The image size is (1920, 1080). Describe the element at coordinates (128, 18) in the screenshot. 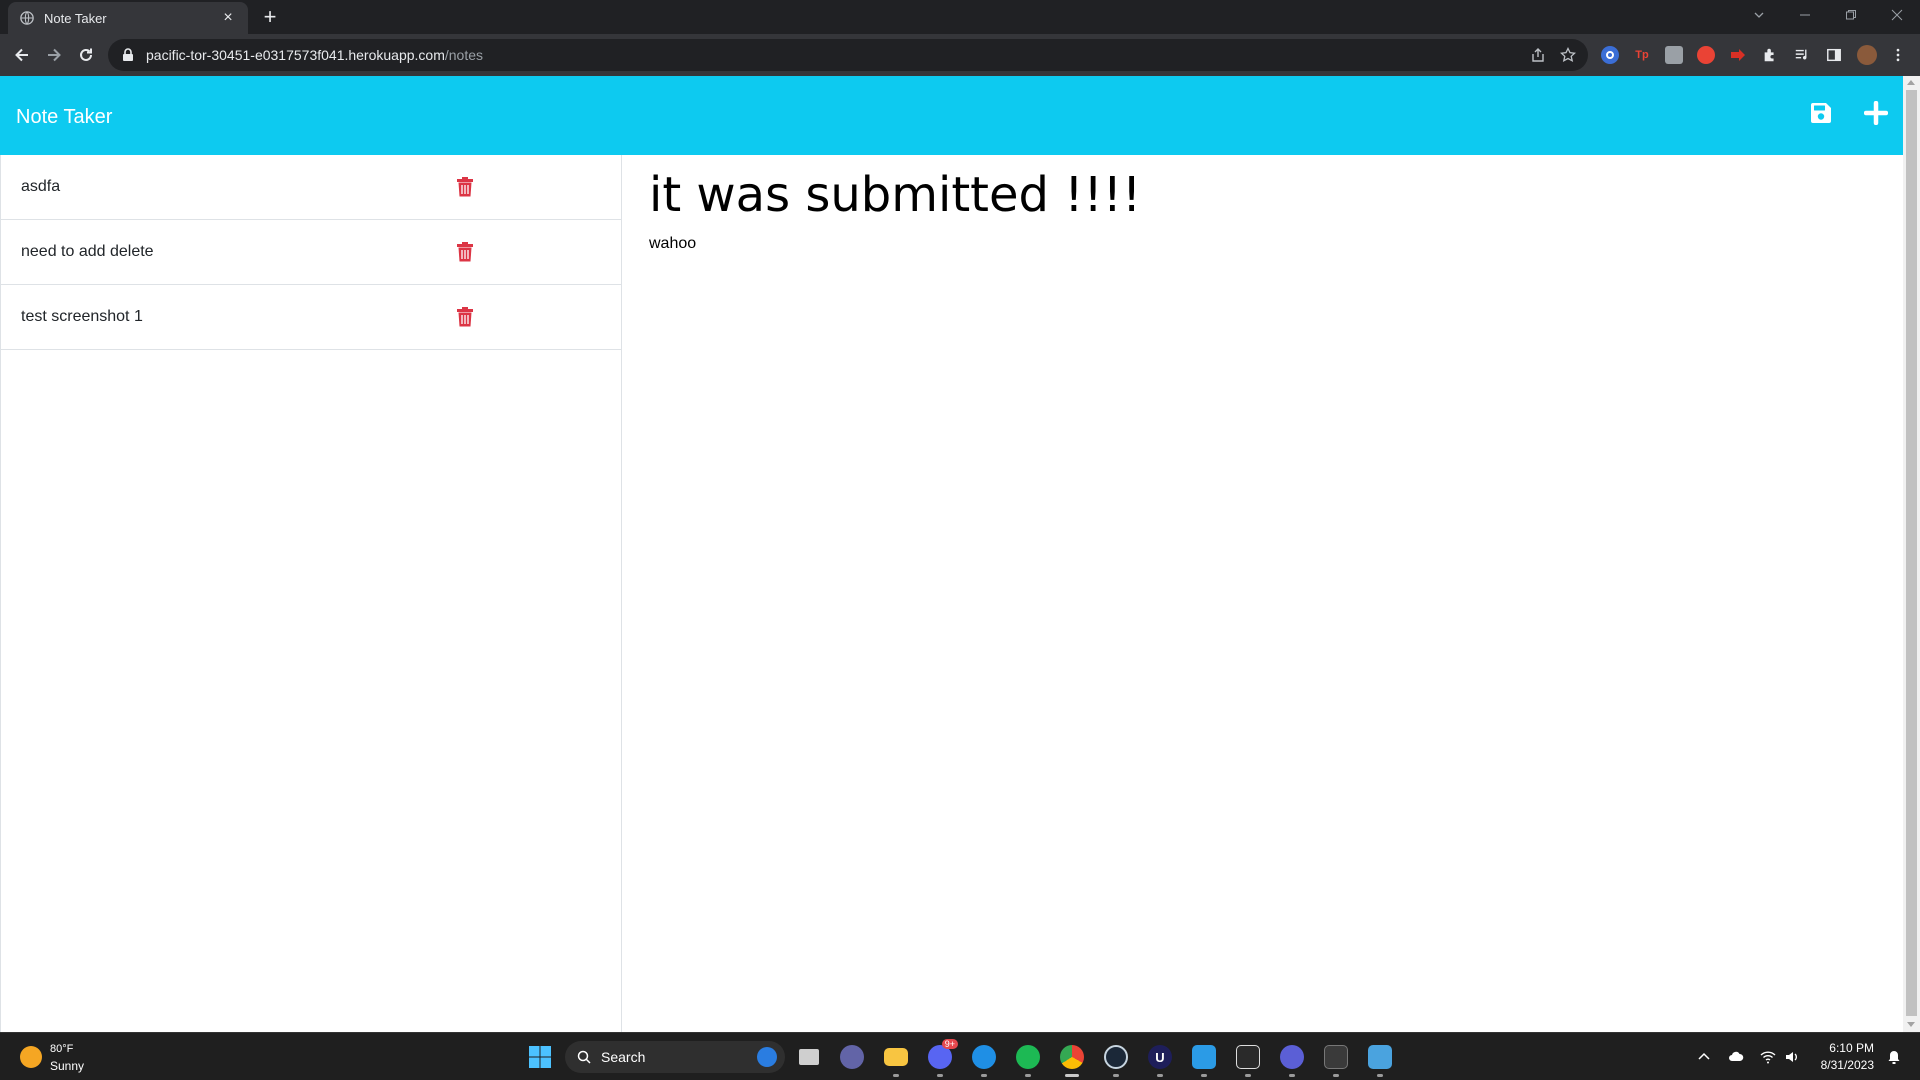

I see `browser-tab: Note Taker ×` at that location.